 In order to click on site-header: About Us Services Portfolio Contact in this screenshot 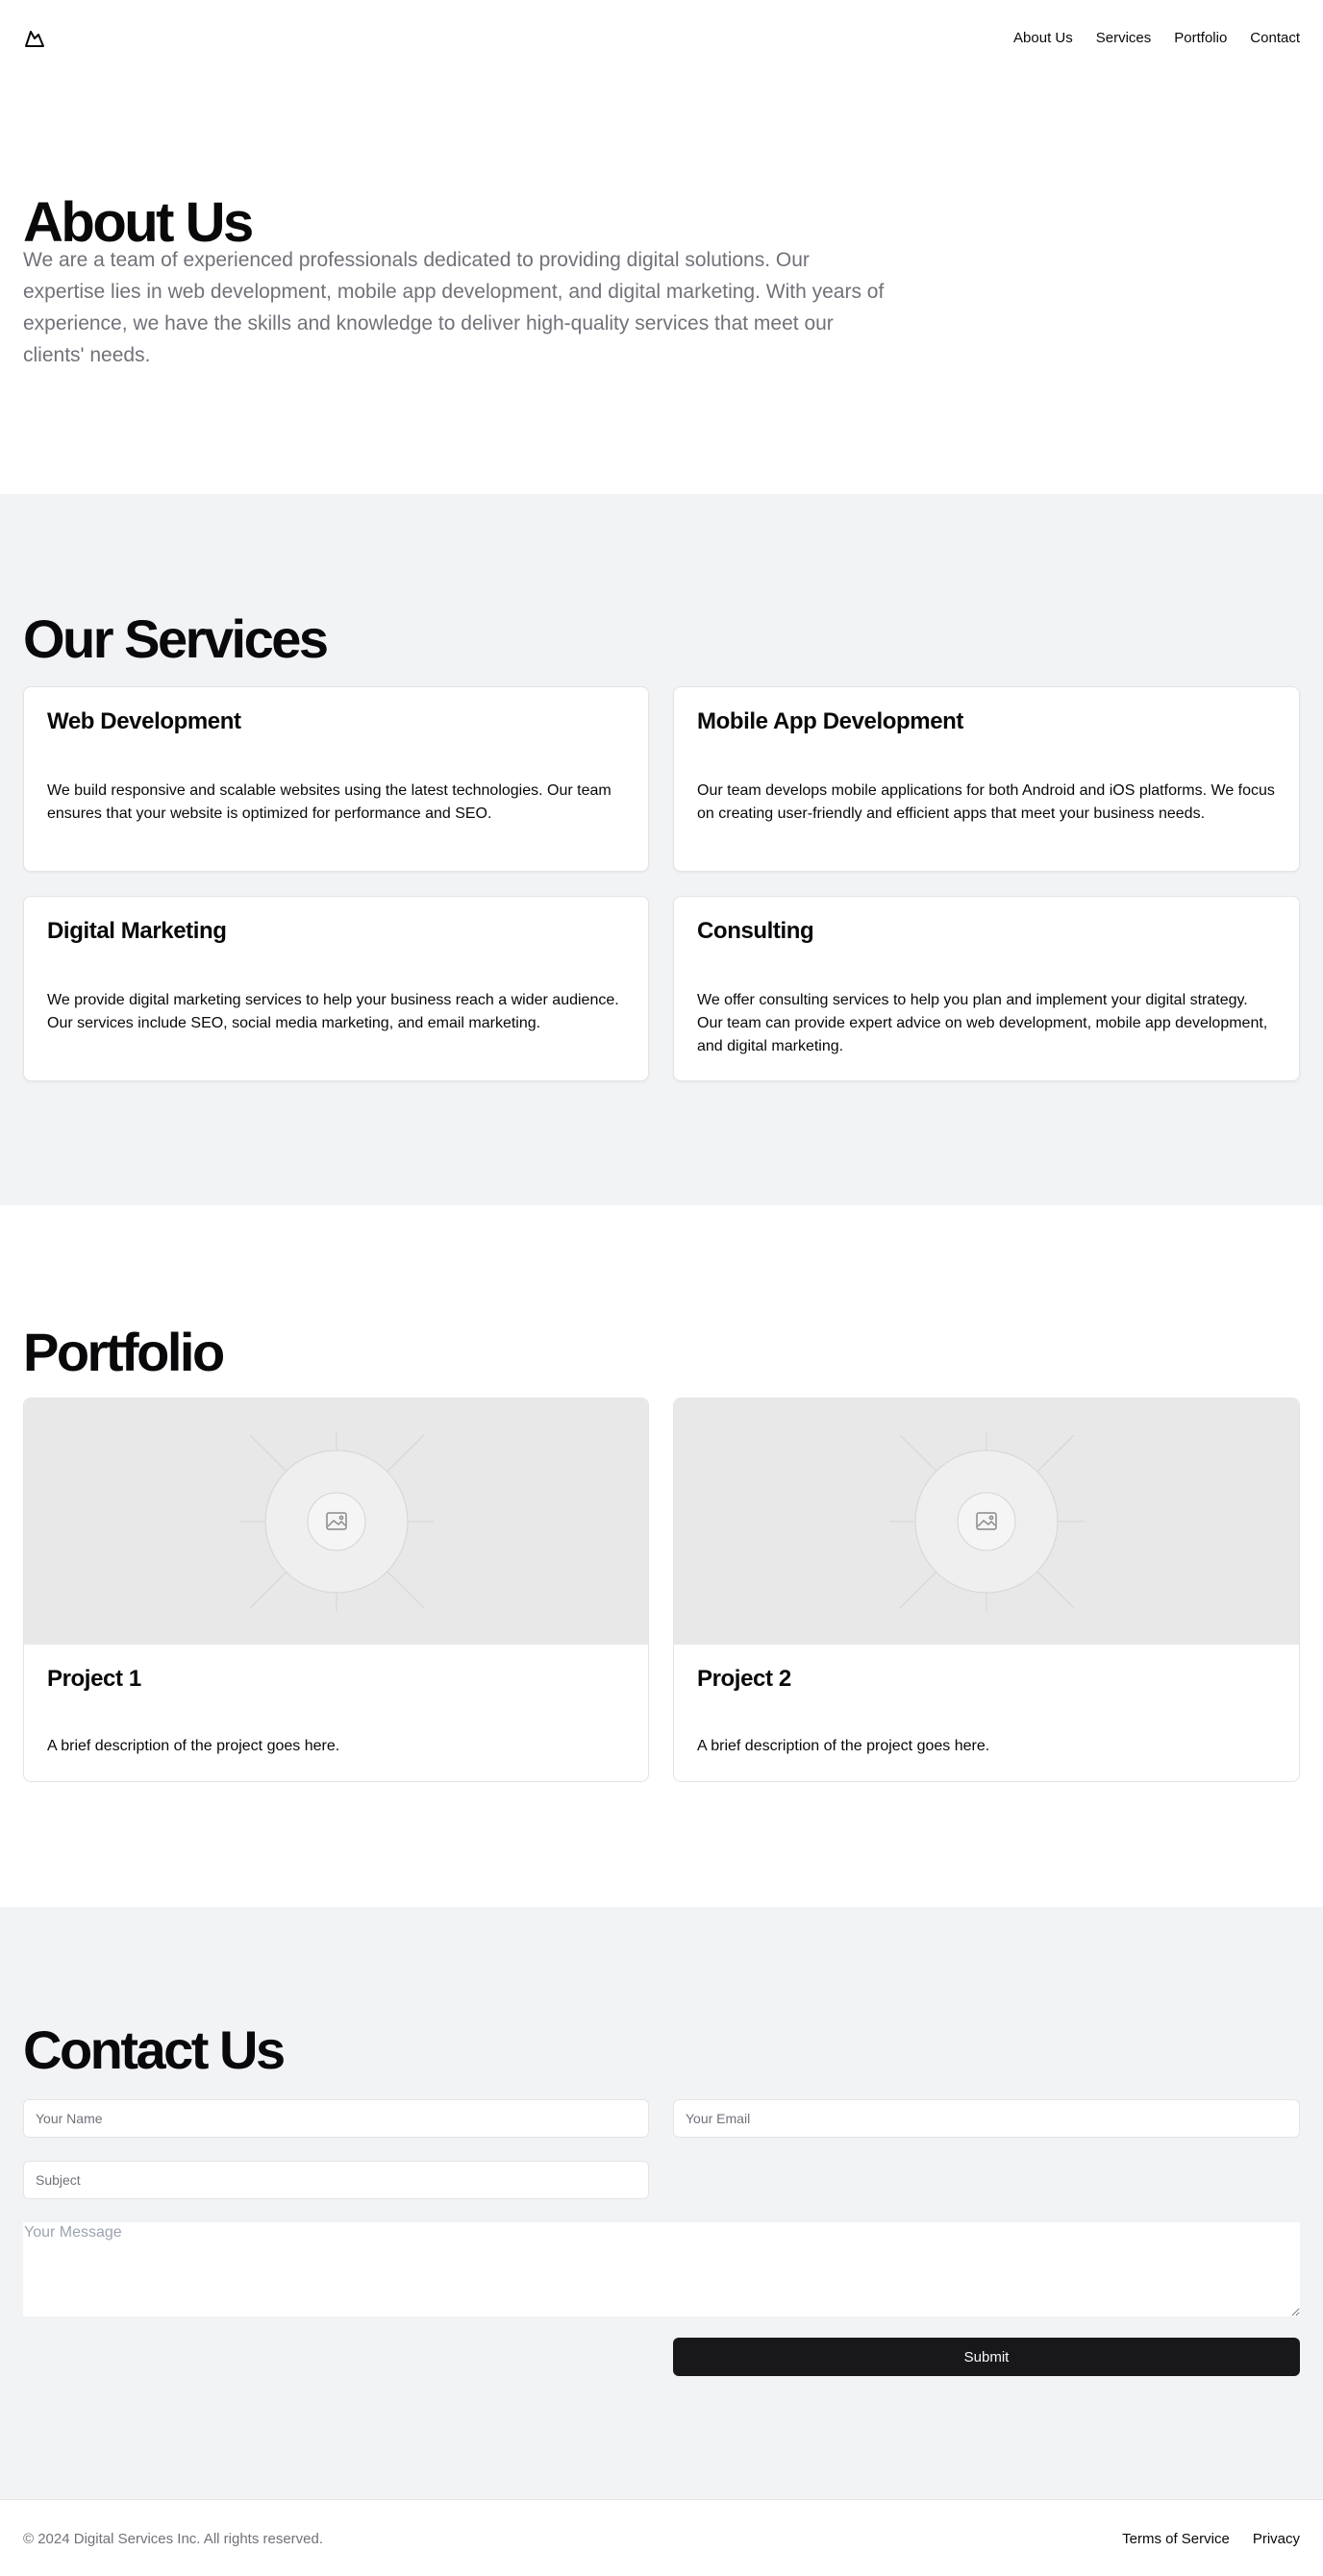, I will do `click(661, 39)`.